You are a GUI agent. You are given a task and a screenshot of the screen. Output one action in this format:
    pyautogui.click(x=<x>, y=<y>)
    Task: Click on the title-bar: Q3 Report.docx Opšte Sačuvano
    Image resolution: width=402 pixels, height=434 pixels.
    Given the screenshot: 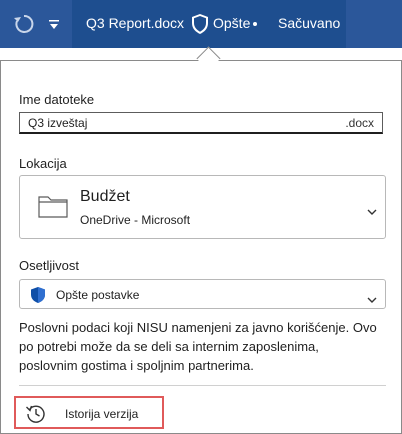 What is the action you would take?
    pyautogui.click(x=201, y=24)
    